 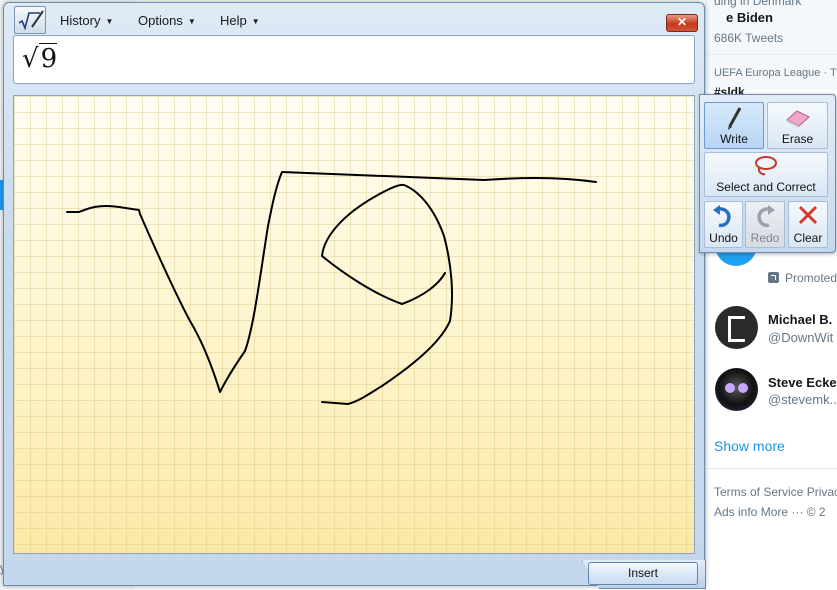 What do you see at coordinates (808, 215) in the screenshot?
I see `x-icon` at bounding box center [808, 215].